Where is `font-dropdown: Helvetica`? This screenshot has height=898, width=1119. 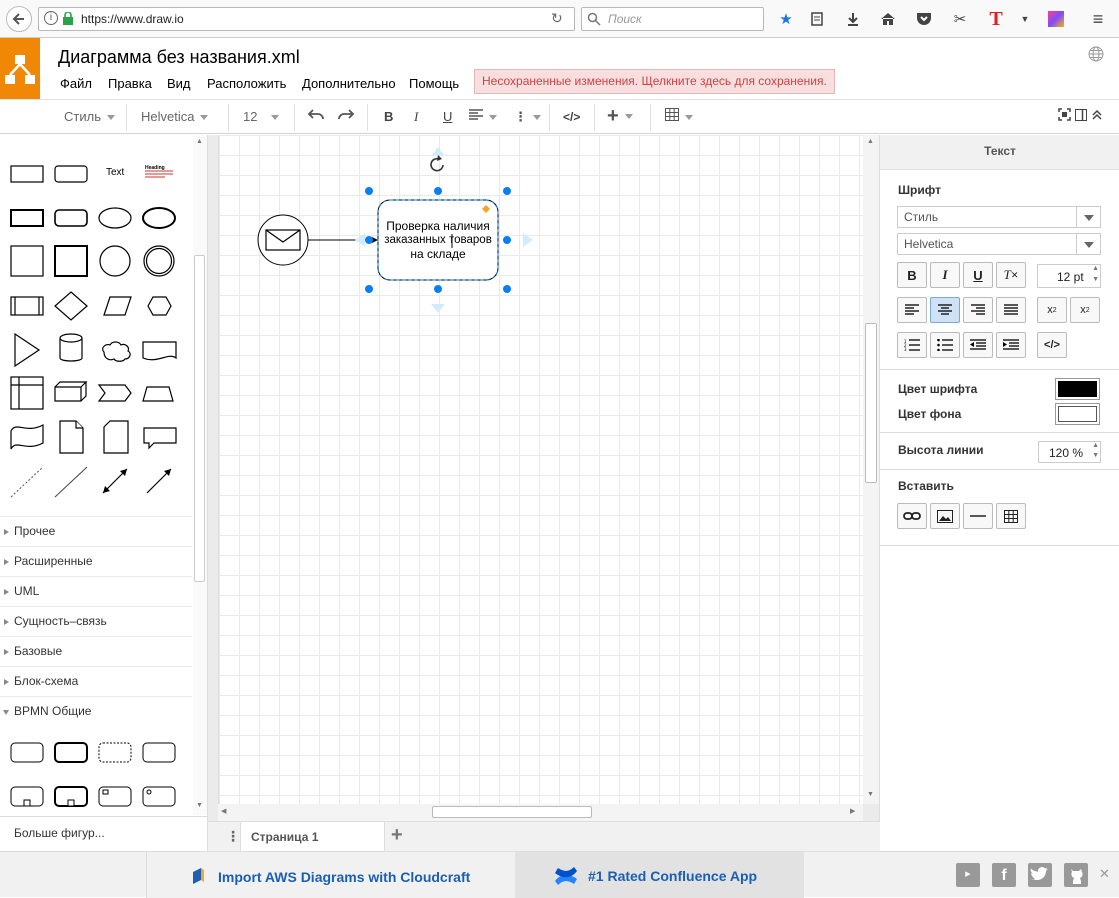 font-dropdown: Helvetica is located at coordinates (175, 117).